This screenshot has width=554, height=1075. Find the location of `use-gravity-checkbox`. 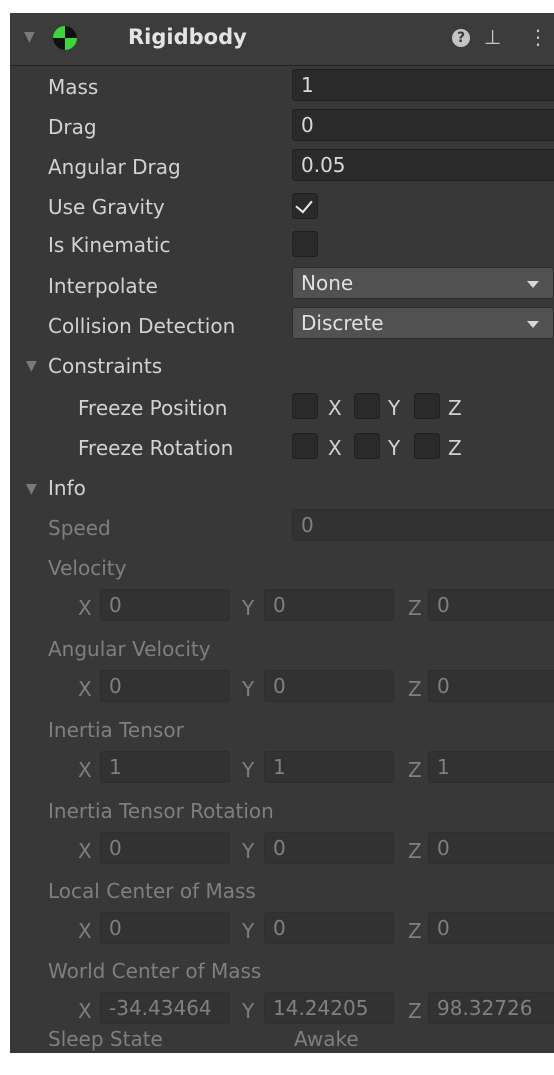

use-gravity-checkbox is located at coordinates (305, 206).